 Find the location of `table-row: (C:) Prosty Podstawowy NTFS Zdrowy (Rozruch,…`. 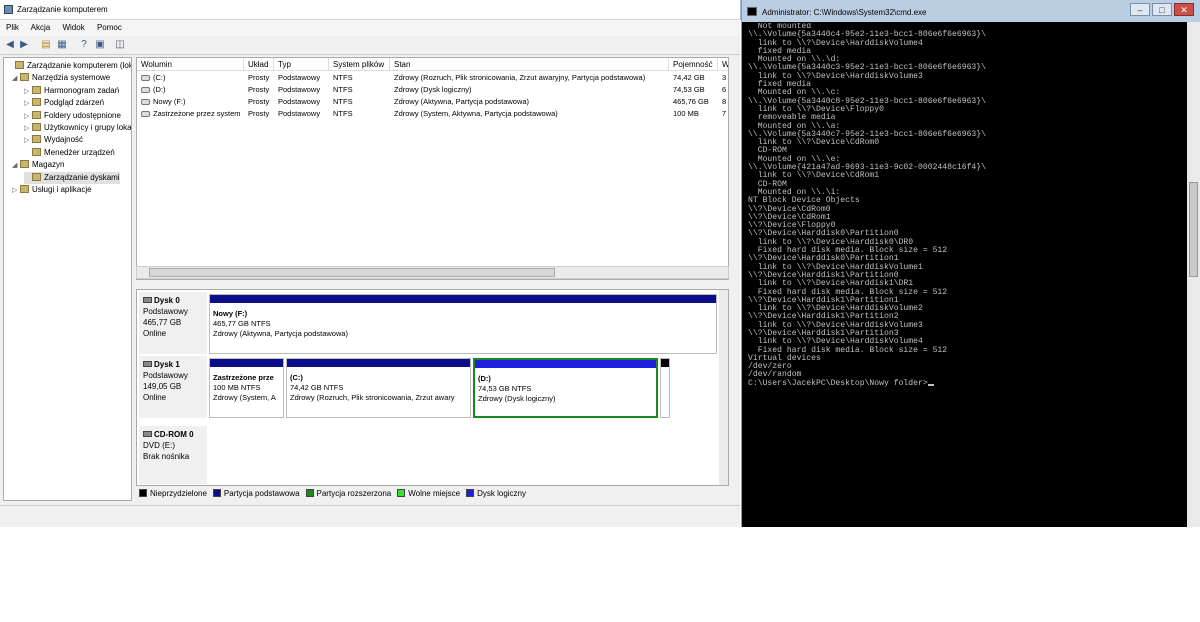

table-row: (C:) Prosty Podstawowy NTFS Zdrowy (Rozruch,… is located at coordinates (432, 78).